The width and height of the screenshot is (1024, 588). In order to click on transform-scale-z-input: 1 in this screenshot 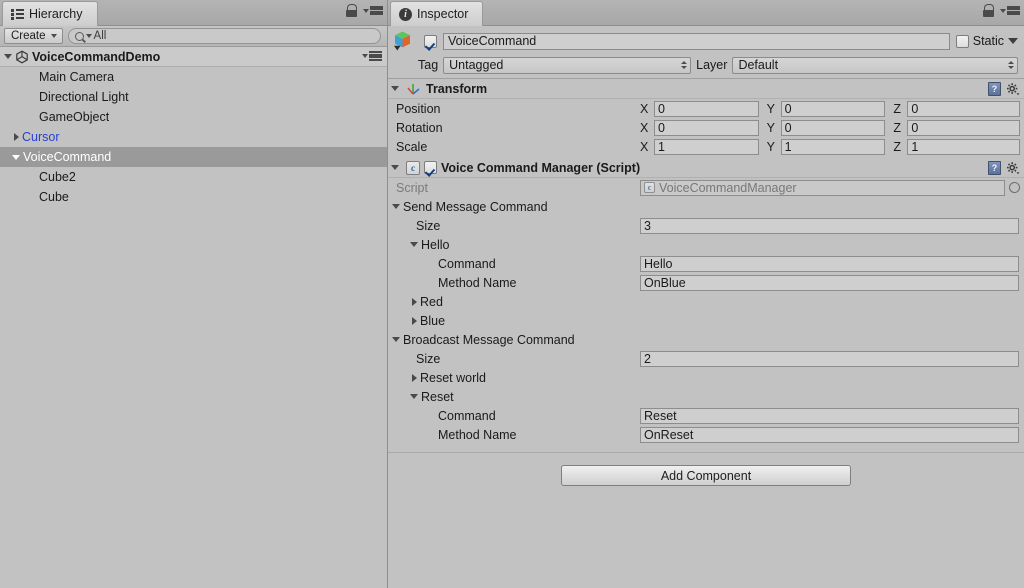, I will do `click(964, 146)`.